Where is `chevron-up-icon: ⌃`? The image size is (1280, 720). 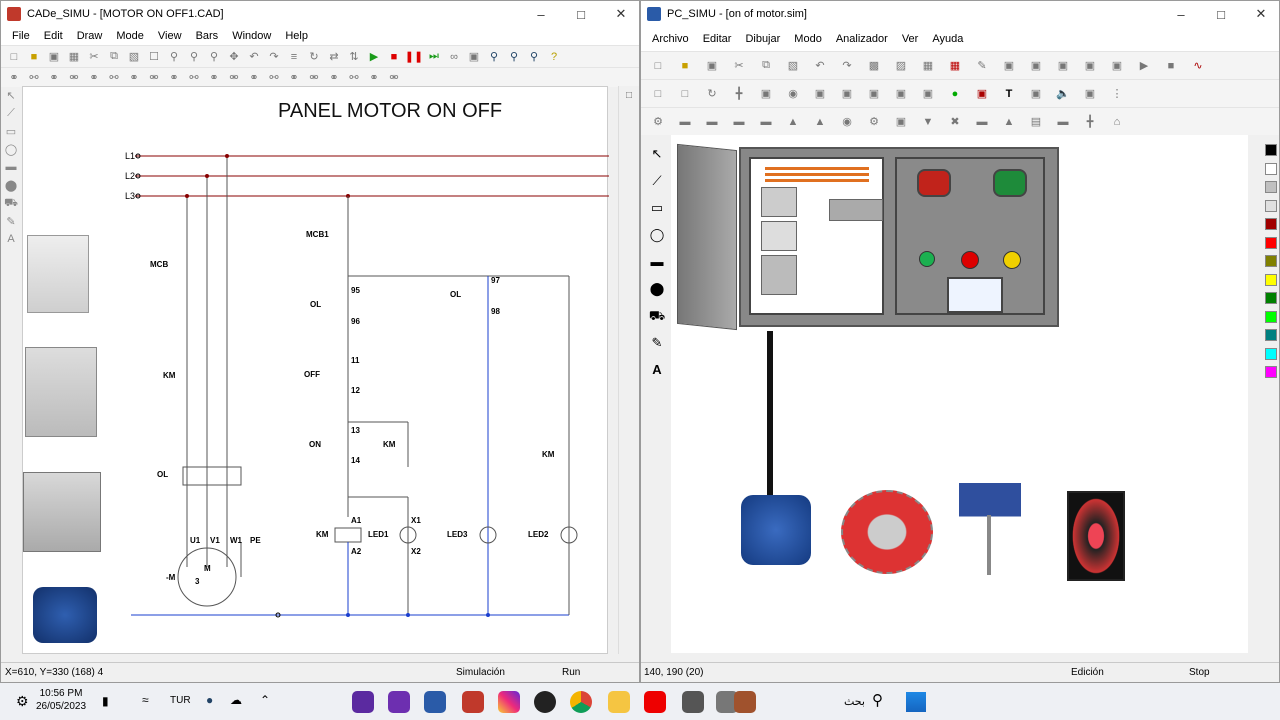
chevron-up-icon: ⌃ is located at coordinates (265, 700).